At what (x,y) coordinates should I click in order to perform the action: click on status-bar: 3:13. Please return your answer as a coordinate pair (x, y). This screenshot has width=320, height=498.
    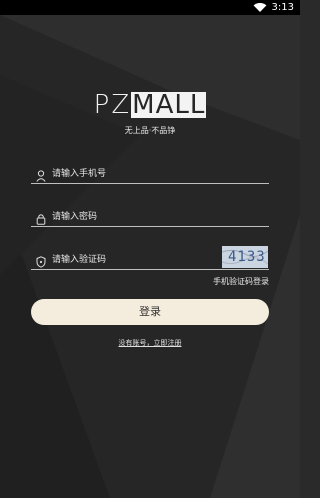
    Looking at the image, I should click on (150, 7).